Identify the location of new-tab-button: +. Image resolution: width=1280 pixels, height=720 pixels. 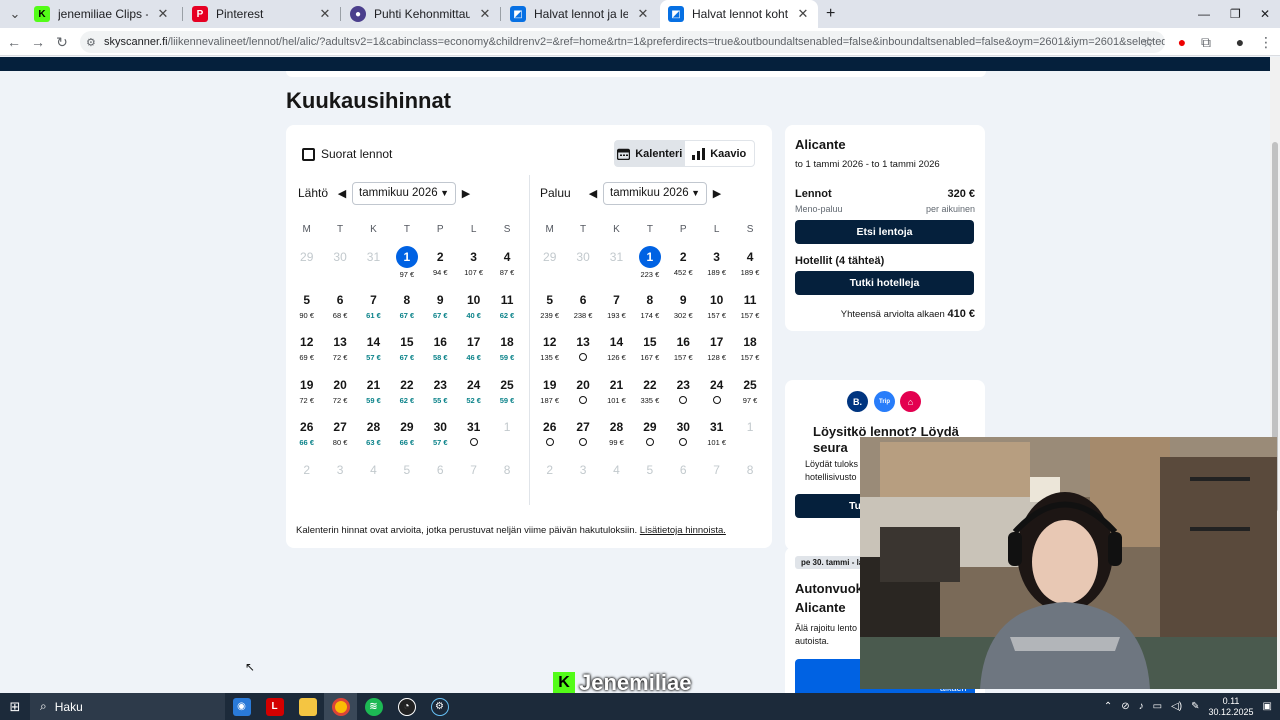
(830, 14).